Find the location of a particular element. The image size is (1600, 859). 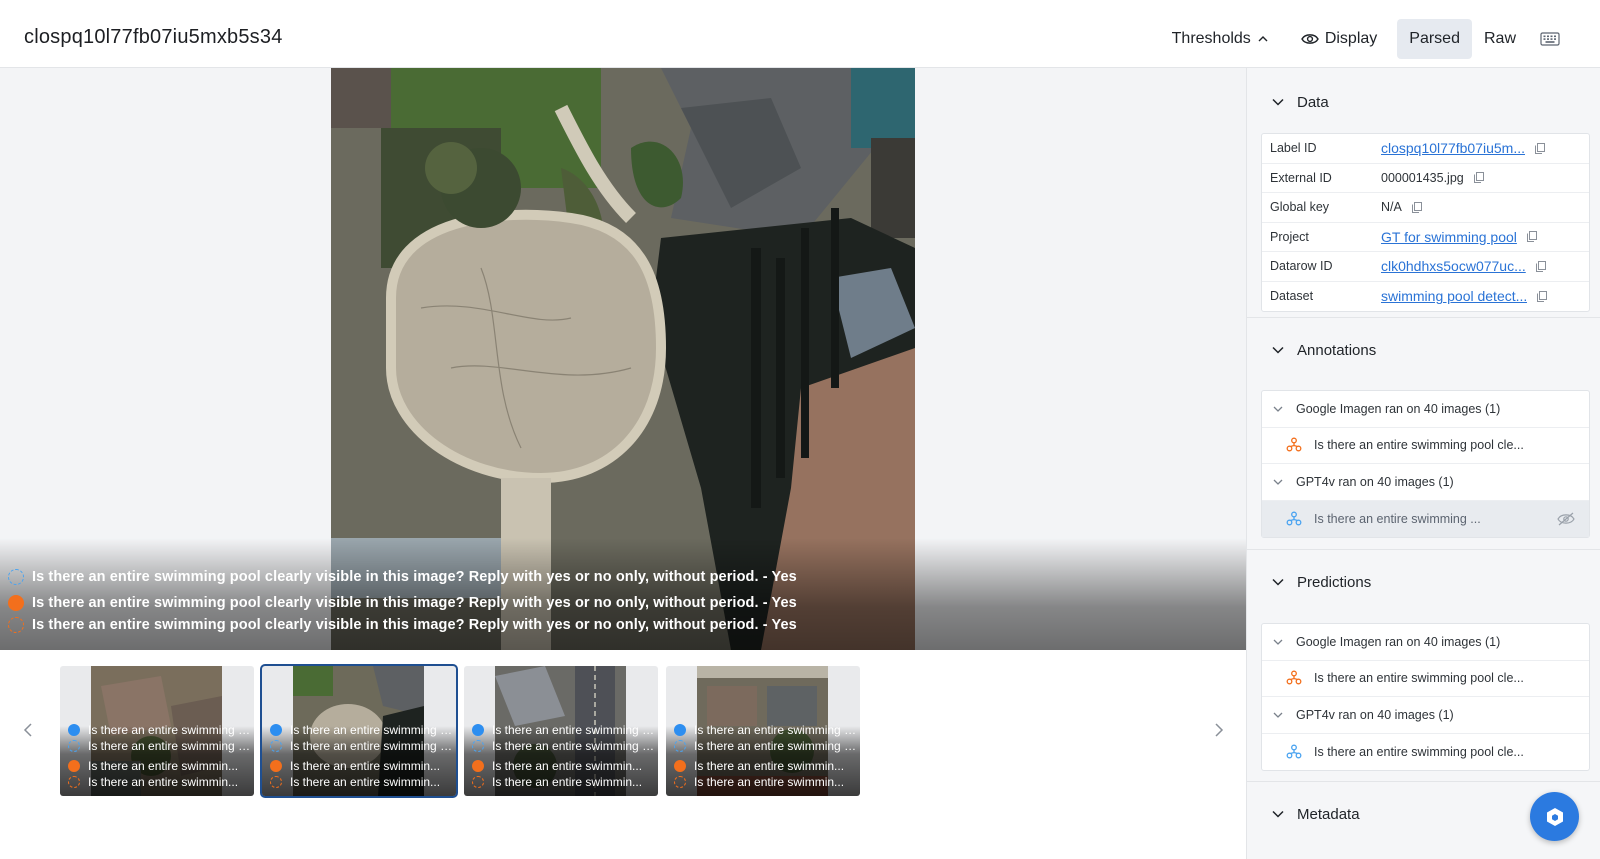

section-predictions-header: Predictions is located at coordinates (1321, 582).